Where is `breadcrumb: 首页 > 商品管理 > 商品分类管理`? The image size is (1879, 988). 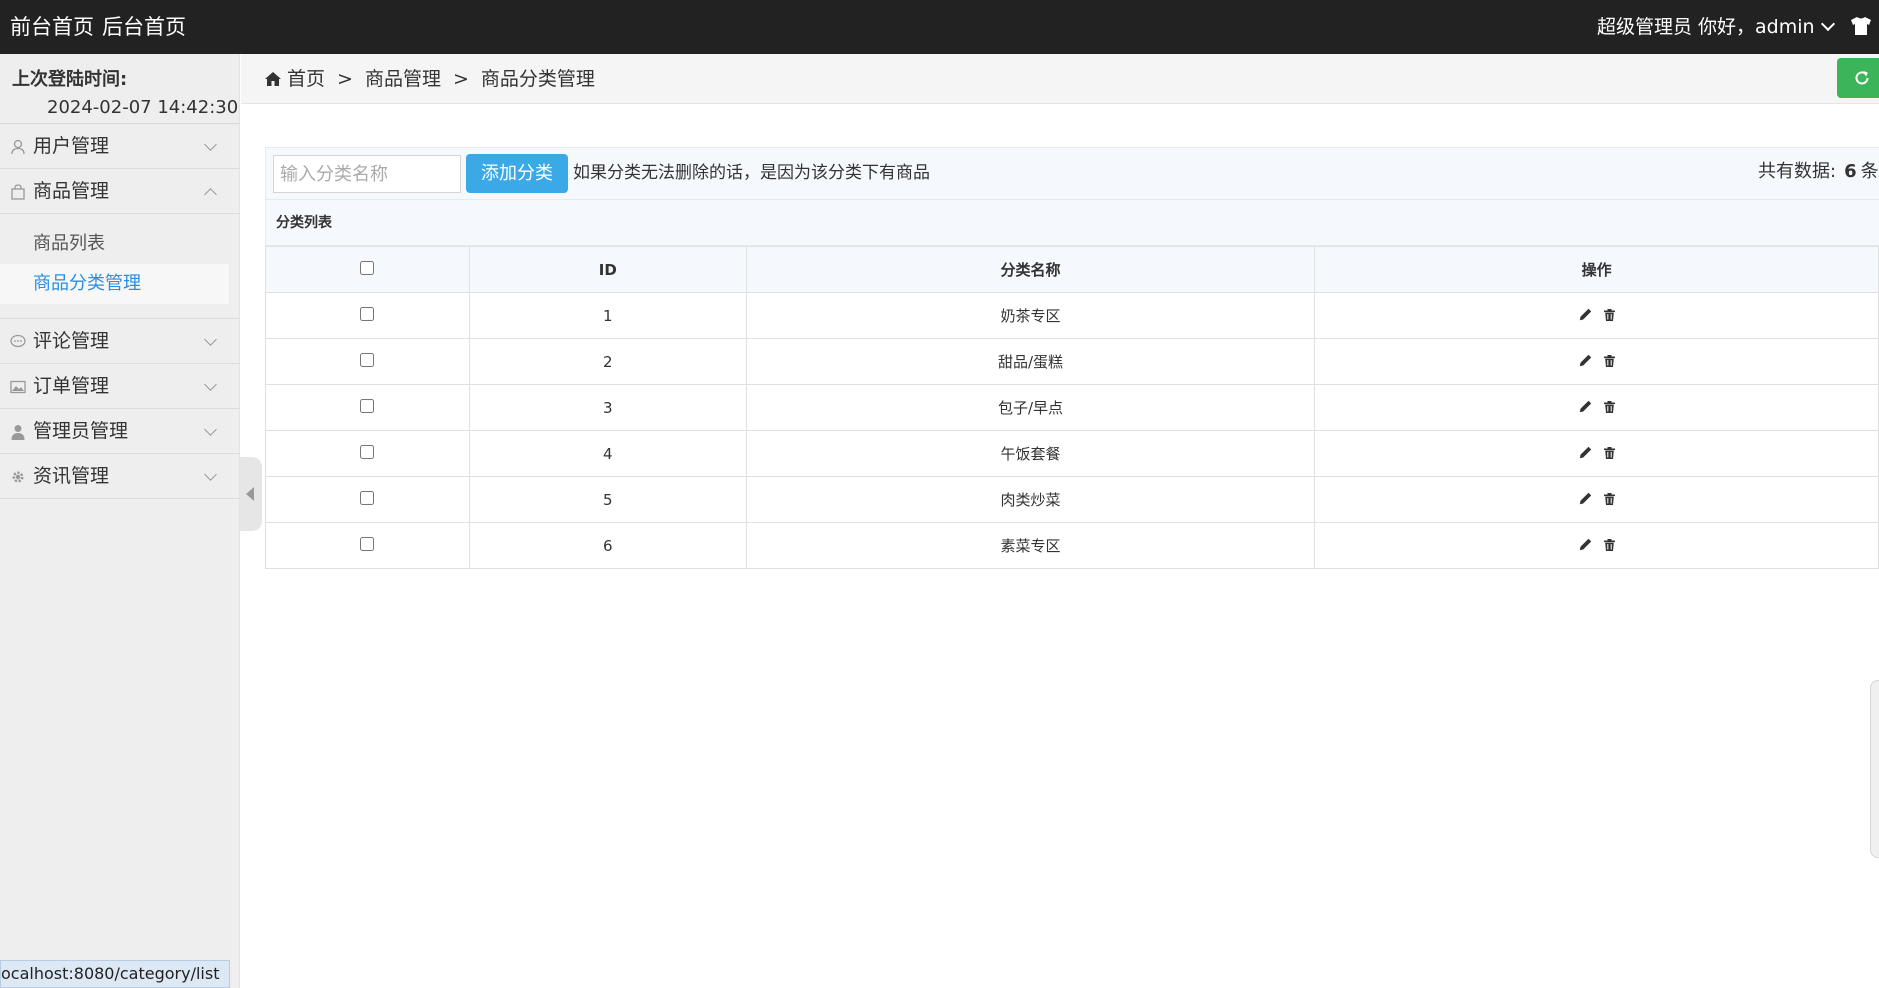
breadcrumb: 首页 > 商品管理 > 商品分类管理 is located at coordinates (430, 79).